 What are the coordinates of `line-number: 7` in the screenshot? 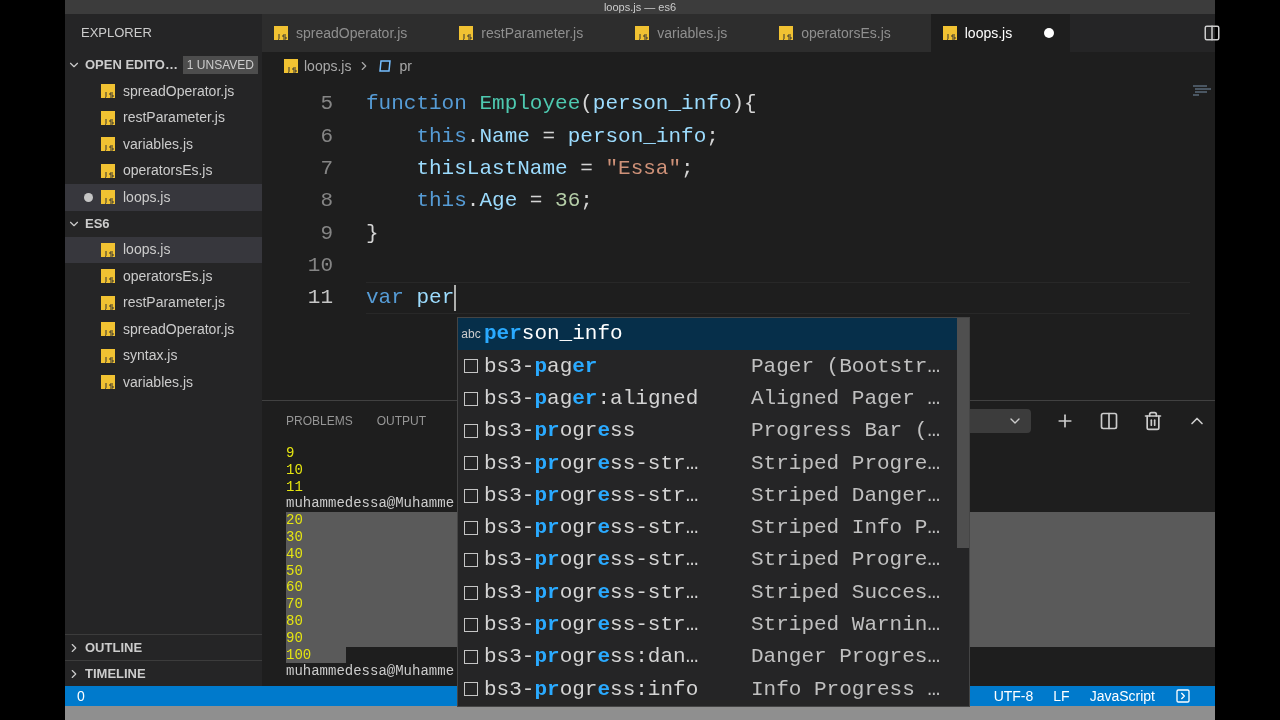 It's located at (326, 169).